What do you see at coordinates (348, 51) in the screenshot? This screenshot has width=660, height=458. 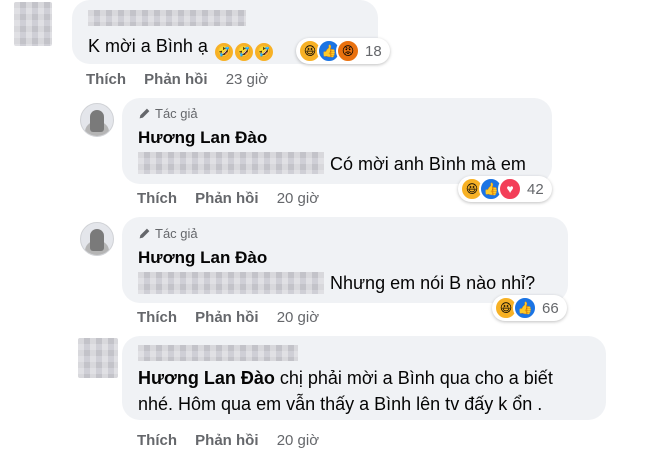 I see `angry-icon: 😡` at bounding box center [348, 51].